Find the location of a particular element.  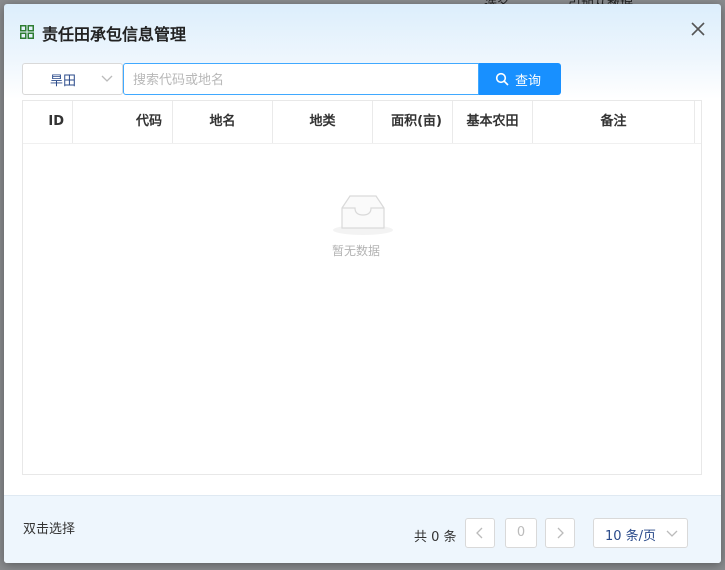

prev-page-button is located at coordinates (480, 533).